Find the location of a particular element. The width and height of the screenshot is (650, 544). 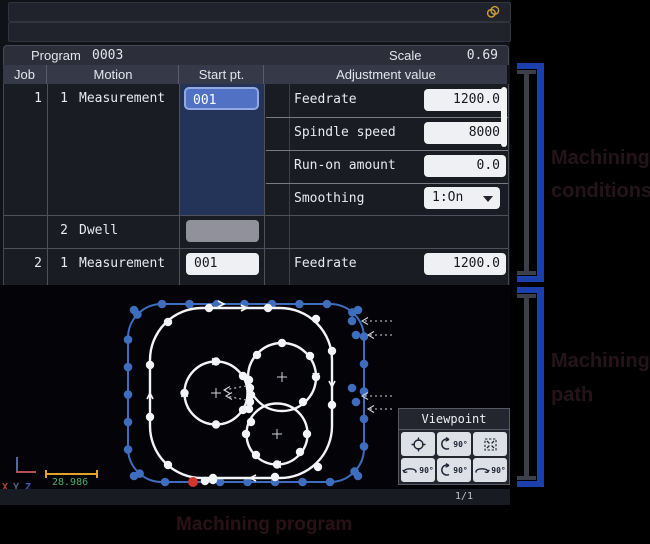

viewpoint-panel: Viewpoint 90° 90° 90° 90° is located at coordinates (454, 446).